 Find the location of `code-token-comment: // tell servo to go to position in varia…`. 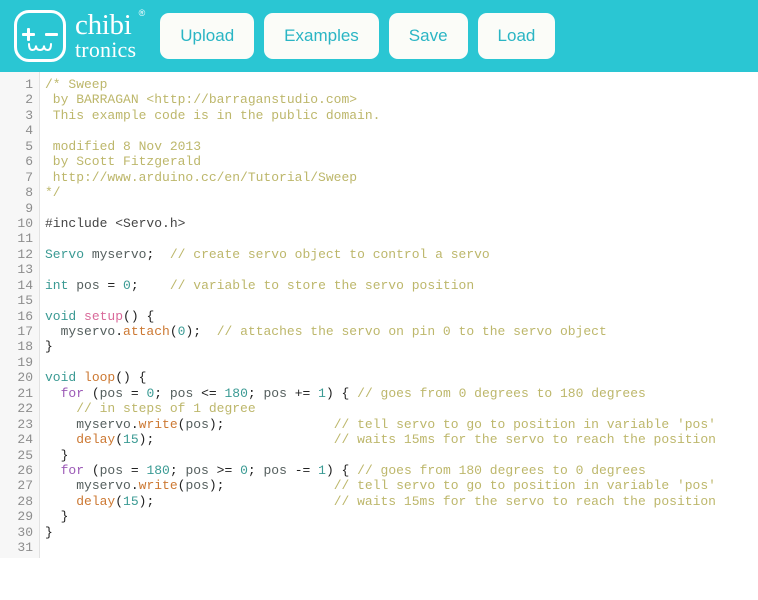

code-token-comment: // tell servo to go to position in varia… is located at coordinates (524, 486).